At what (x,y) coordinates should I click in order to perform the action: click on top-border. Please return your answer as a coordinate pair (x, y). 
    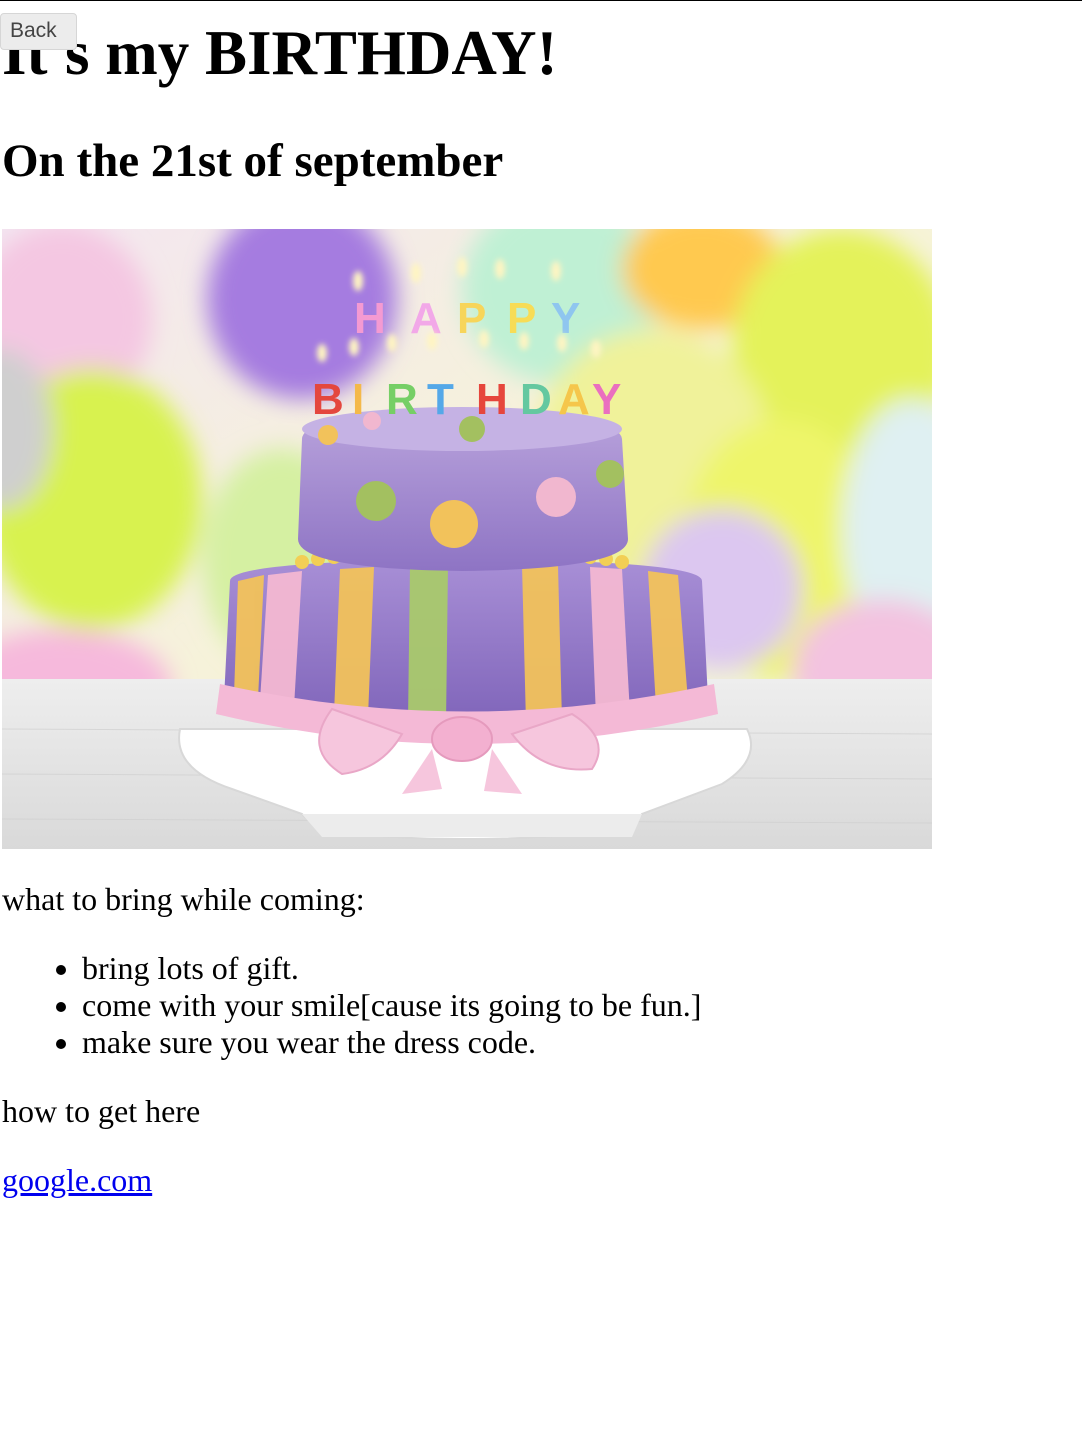
    Looking at the image, I should click on (541, 0).